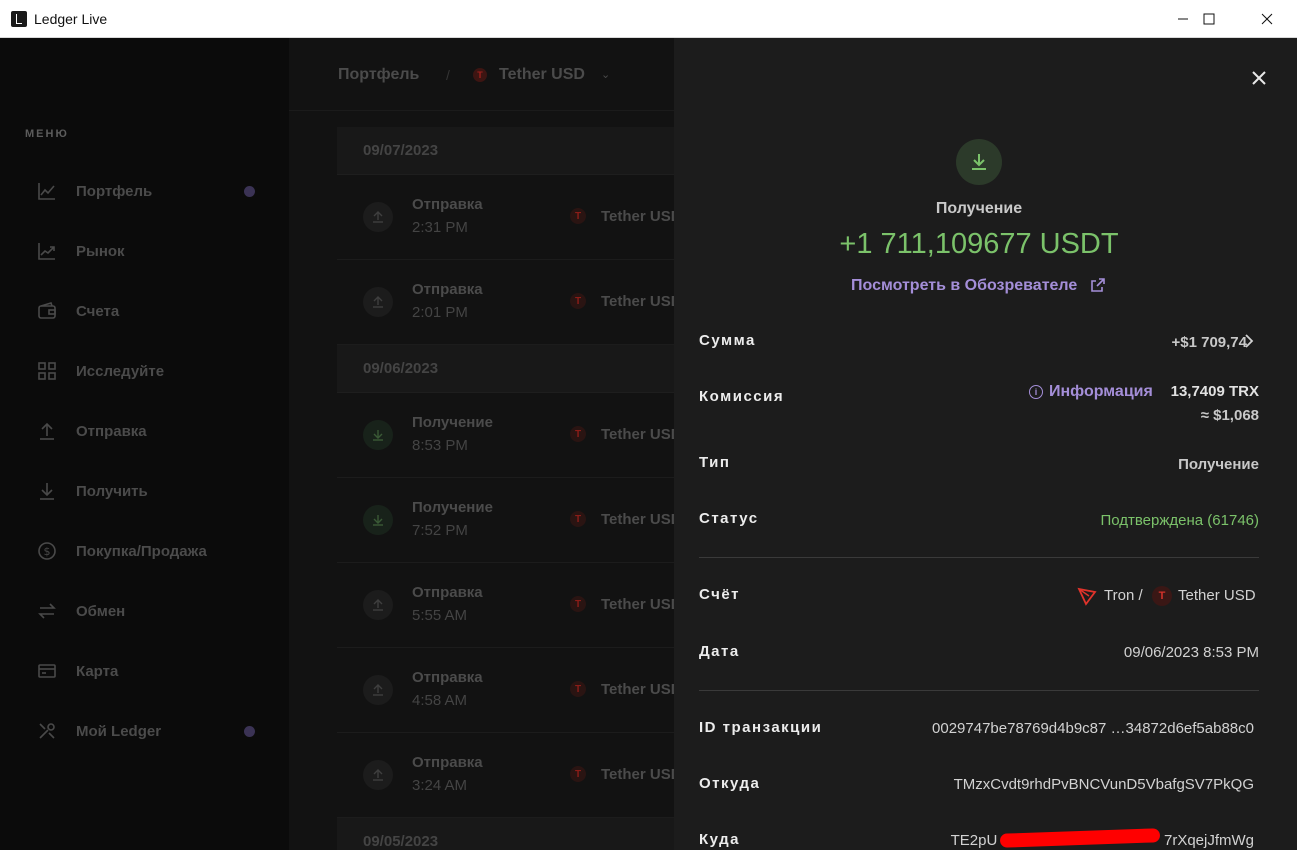 This screenshot has height=850, width=1297. What do you see at coordinates (1229, 415) in the screenshot?
I see `fee-fiat-value: ≈ $1,068` at bounding box center [1229, 415].